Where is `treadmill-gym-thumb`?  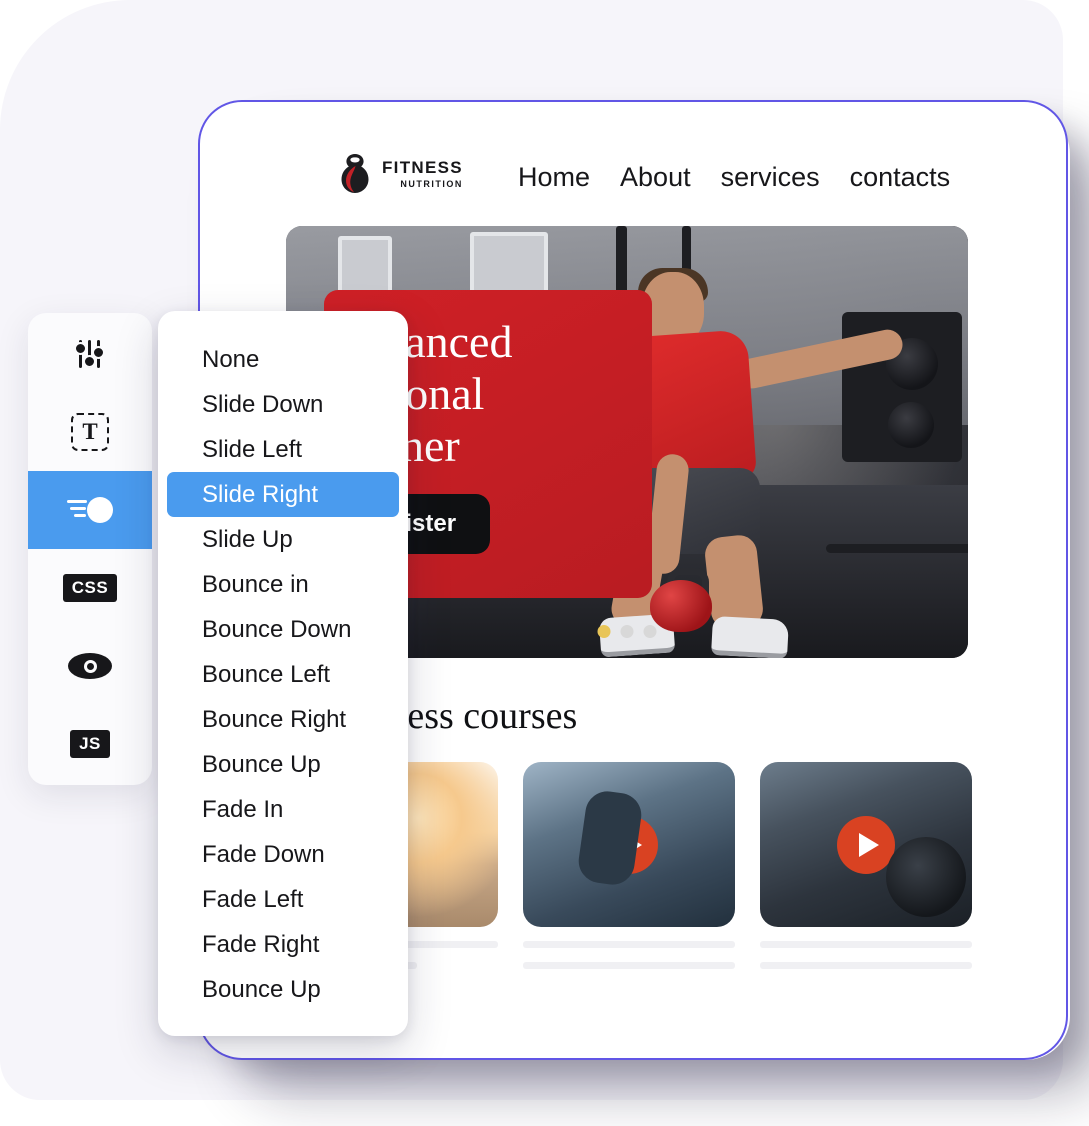 treadmill-gym-thumb is located at coordinates (629, 844).